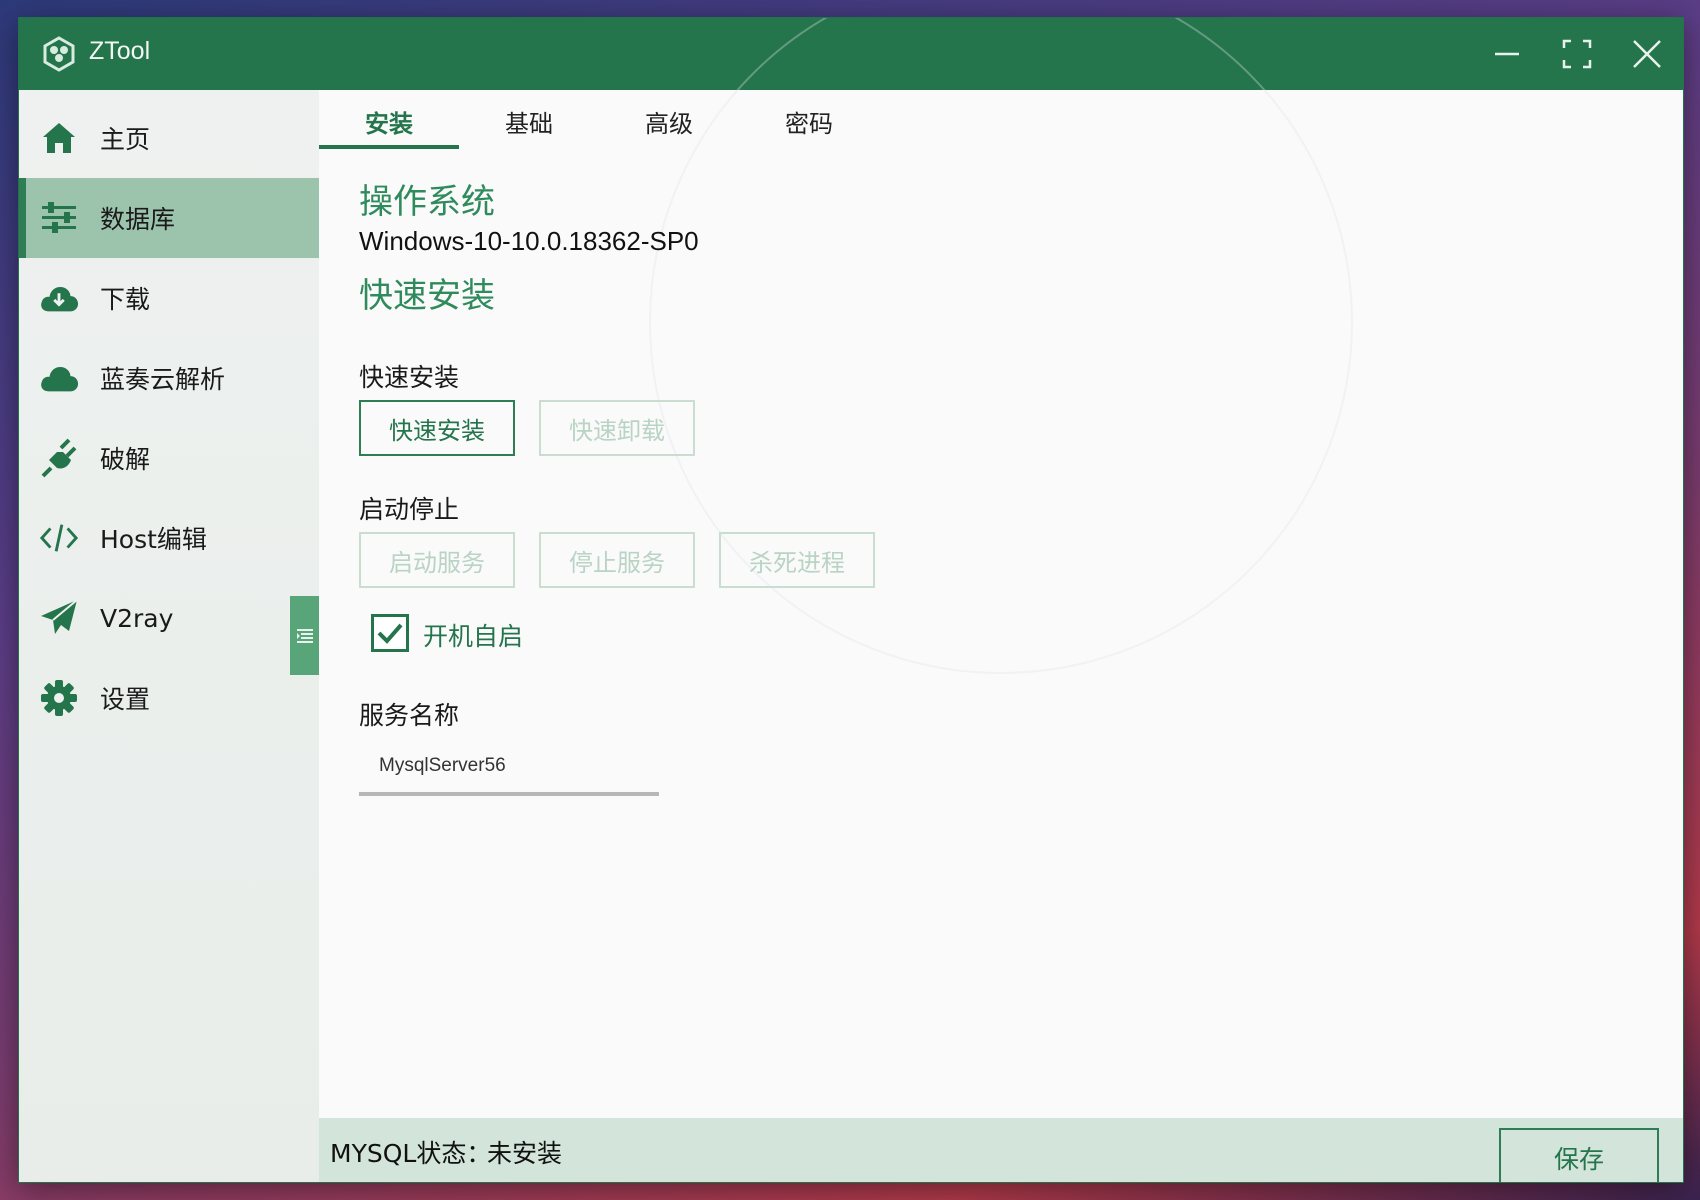 This screenshot has width=1700, height=1200. Describe the element at coordinates (1579, 1155) in the screenshot. I see `save-button: 保存` at that location.